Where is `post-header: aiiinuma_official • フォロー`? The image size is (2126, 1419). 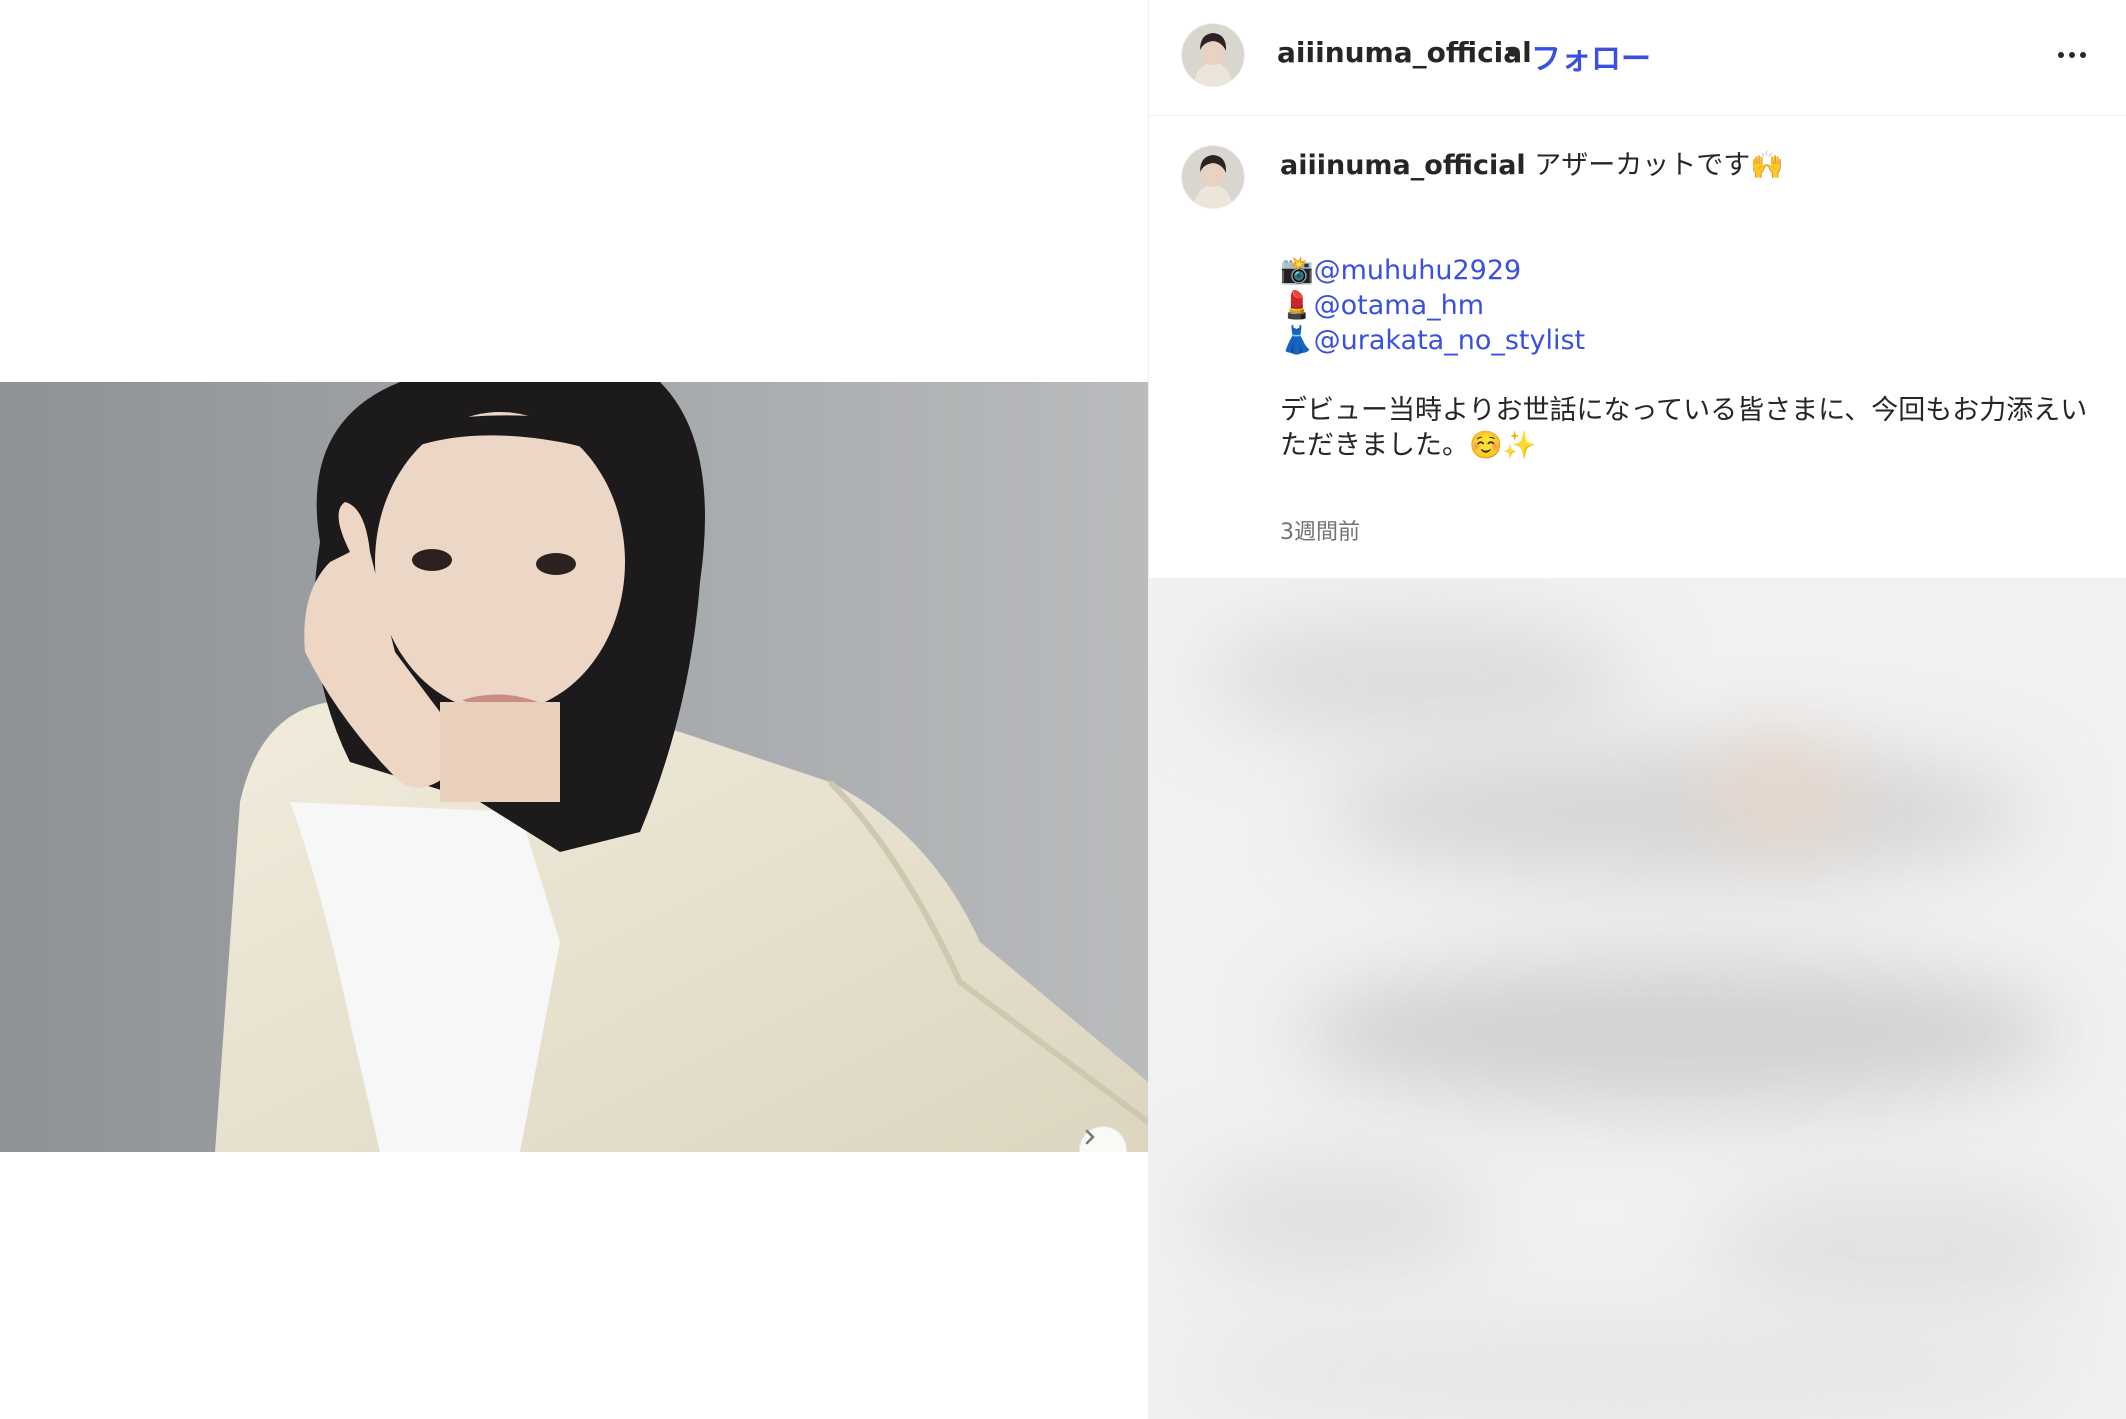
post-header: aiiinuma_official • フォロー is located at coordinates (1637, 58).